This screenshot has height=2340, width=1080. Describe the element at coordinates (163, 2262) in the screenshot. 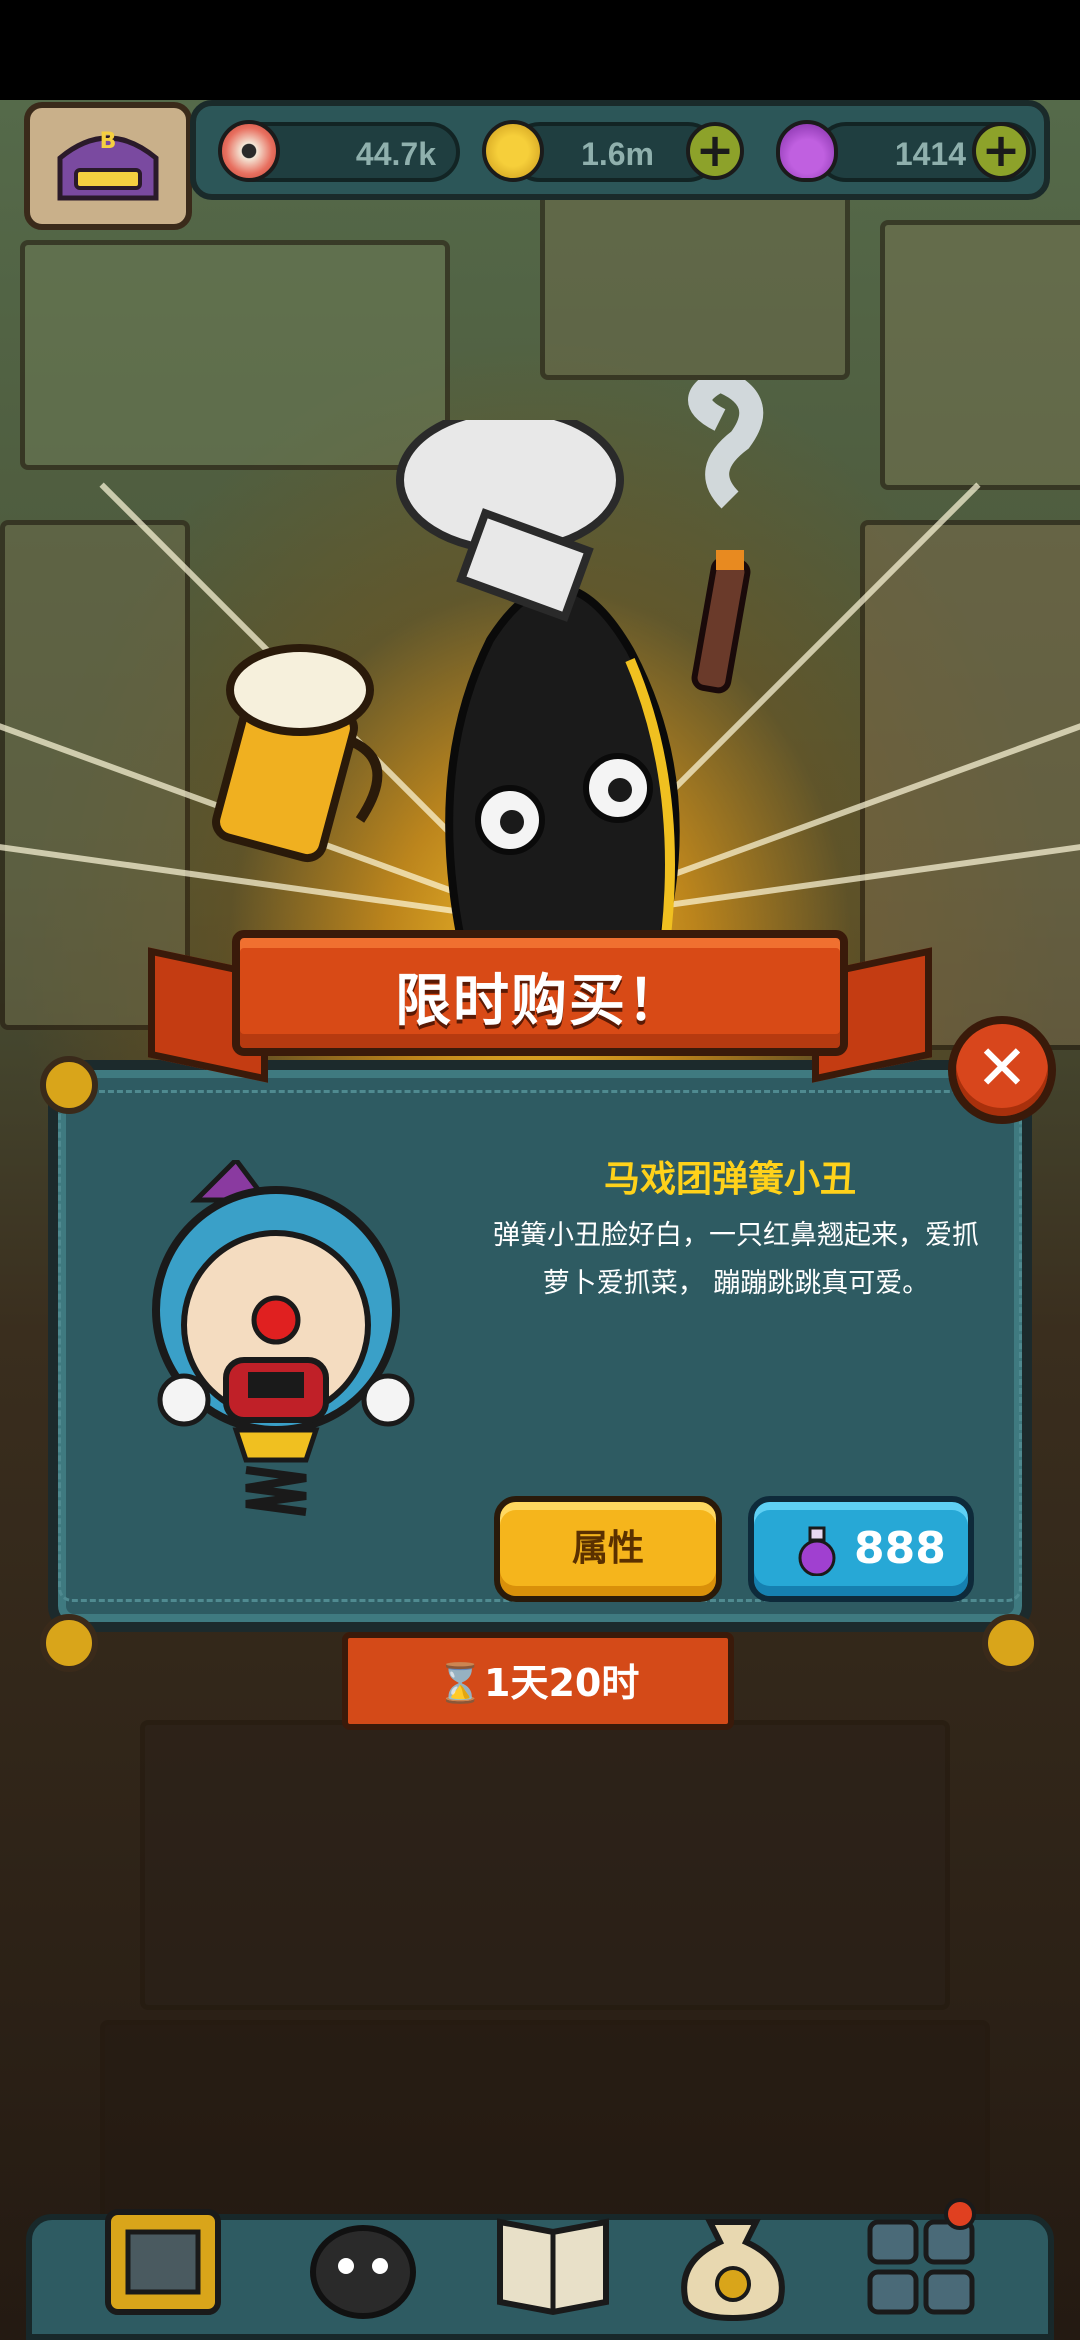

I see `shop-building-icon` at that location.